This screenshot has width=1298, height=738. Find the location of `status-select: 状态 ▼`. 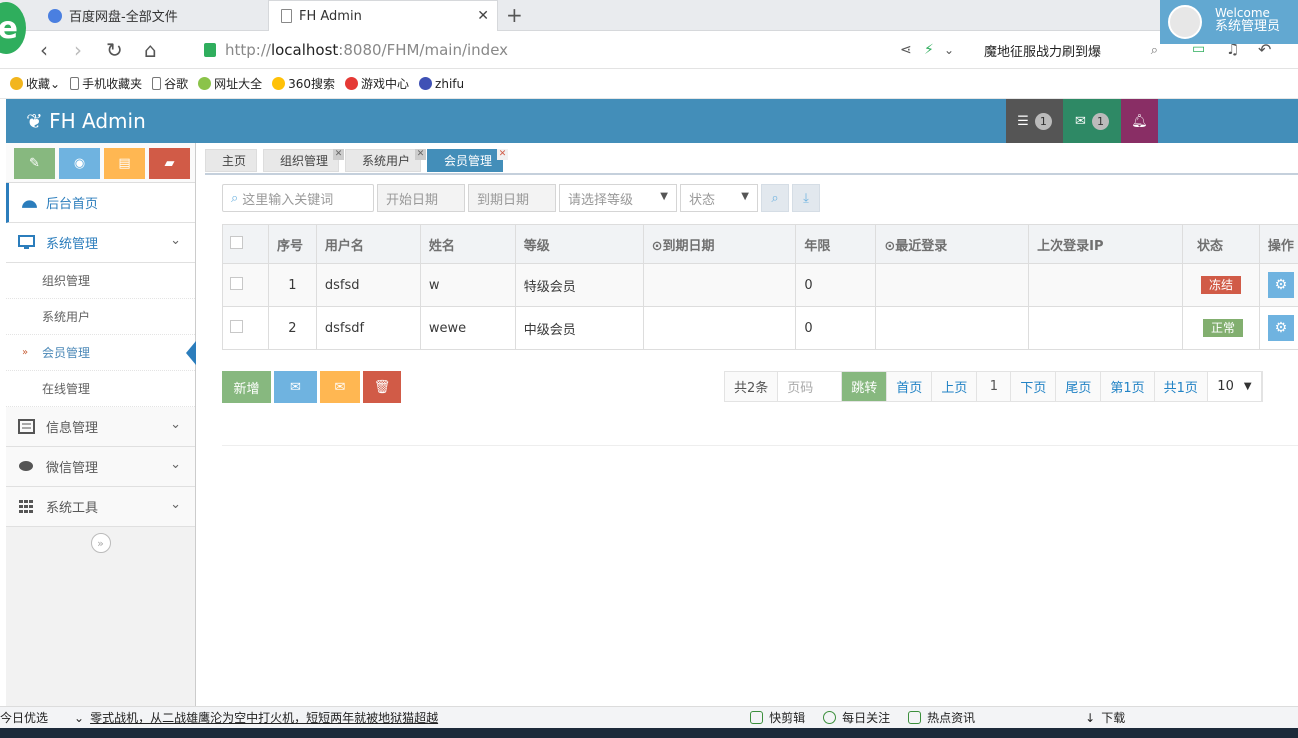

status-select: 状态 ▼ is located at coordinates (719, 198).